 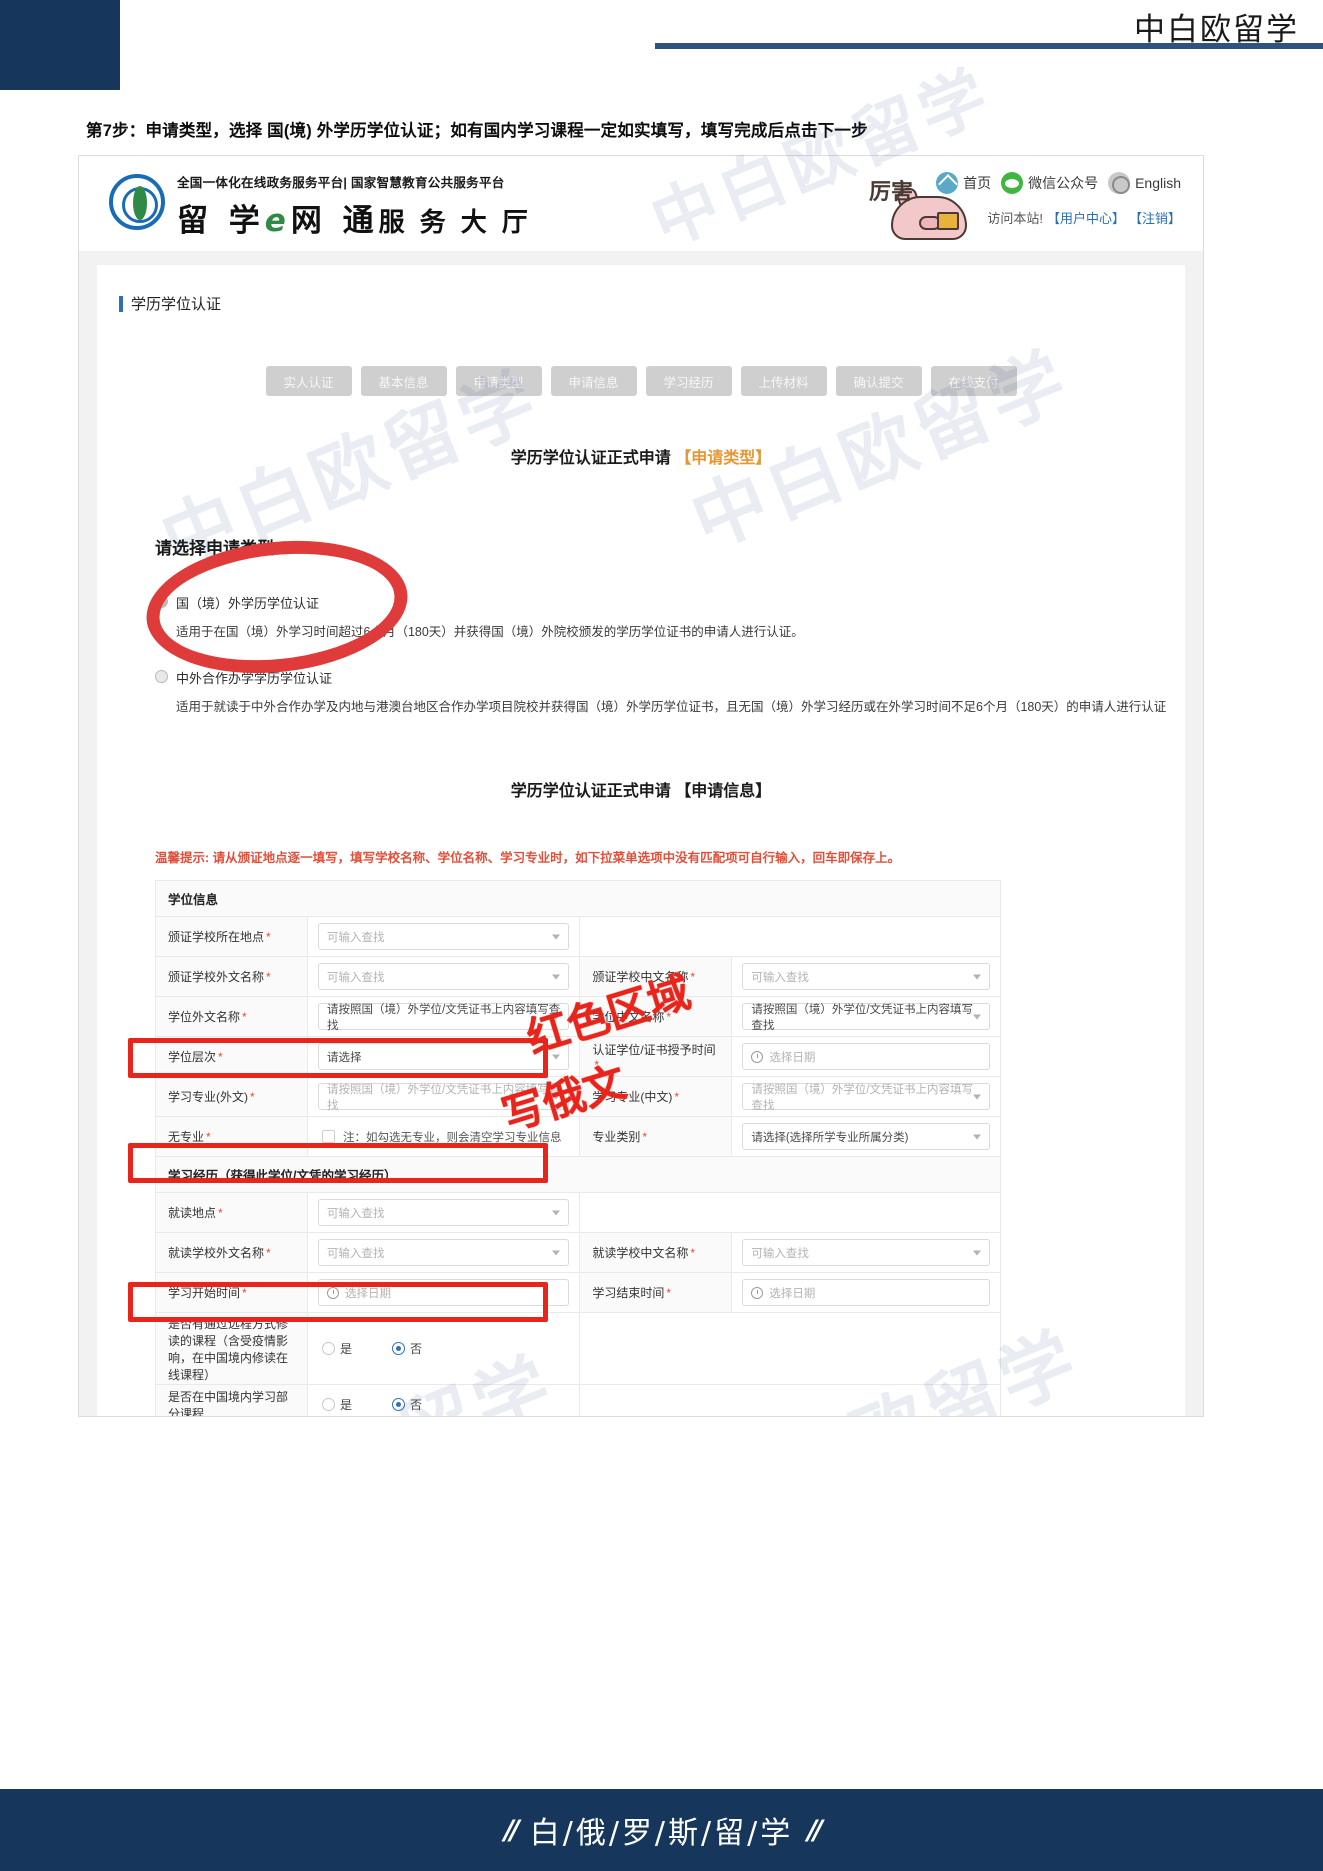 I want to click on liuxue-logo-icon, so click(x=137, y=202).